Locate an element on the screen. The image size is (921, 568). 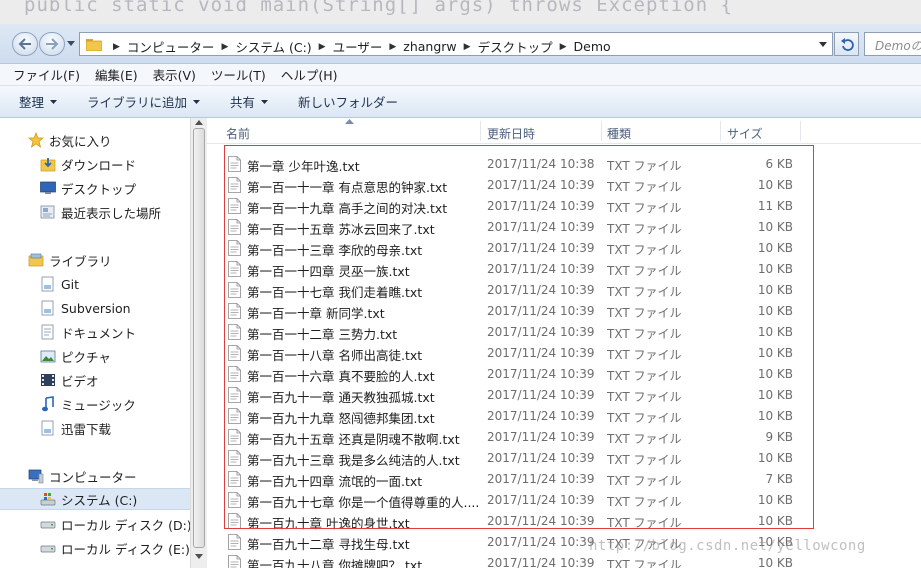
scrollbar-thumb is located at coordinates (199, 338).